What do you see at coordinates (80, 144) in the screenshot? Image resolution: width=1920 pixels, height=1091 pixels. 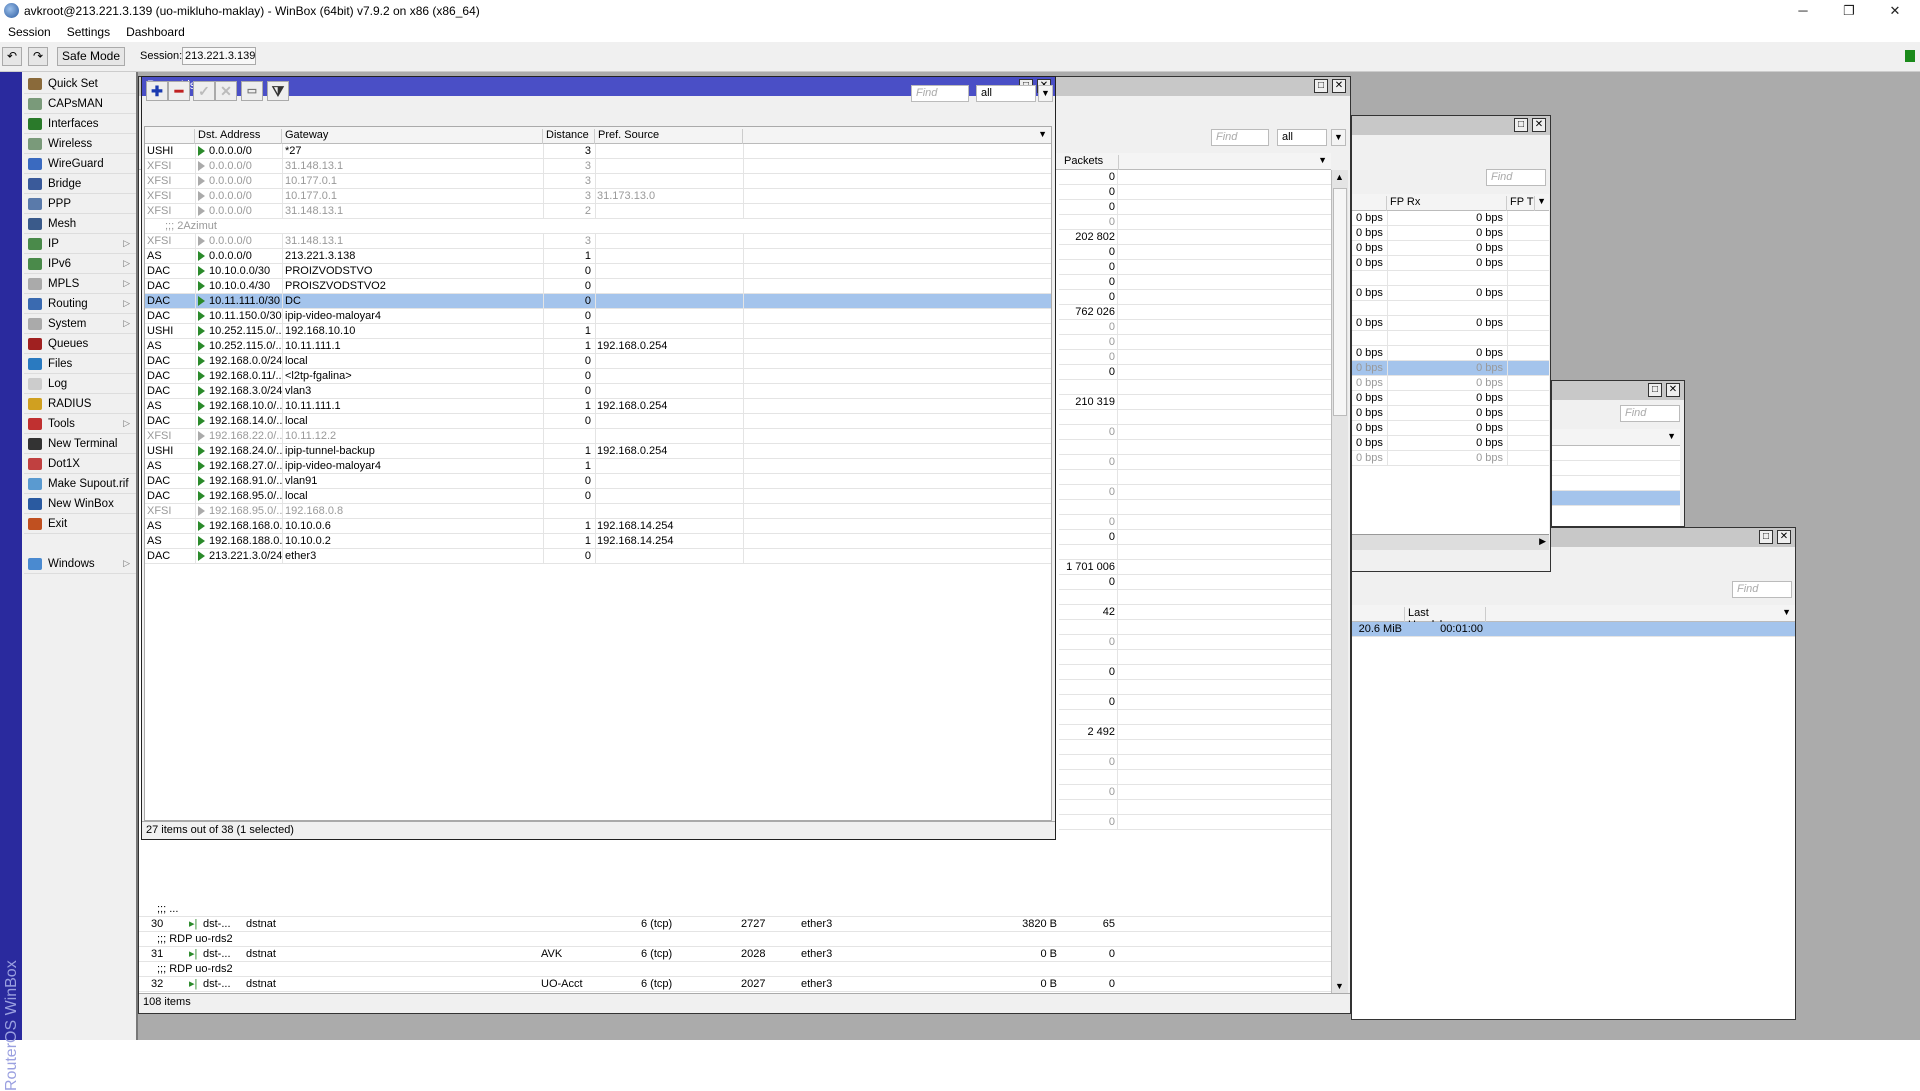 I see `sidebar-item-wireless: Wireless` at bounding box center [80, 144].